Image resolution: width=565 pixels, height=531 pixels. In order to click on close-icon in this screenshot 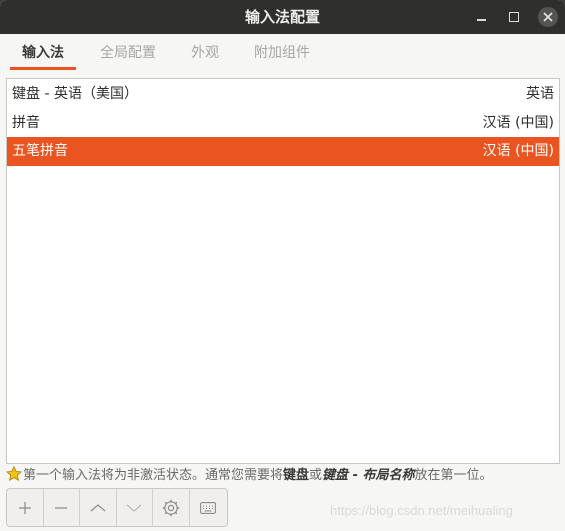, I will do `click(548, 17)`.